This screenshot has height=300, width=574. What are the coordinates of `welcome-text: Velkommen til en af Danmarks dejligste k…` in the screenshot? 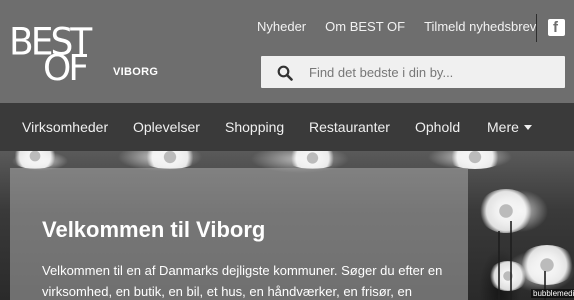 It's located at (242, 281).